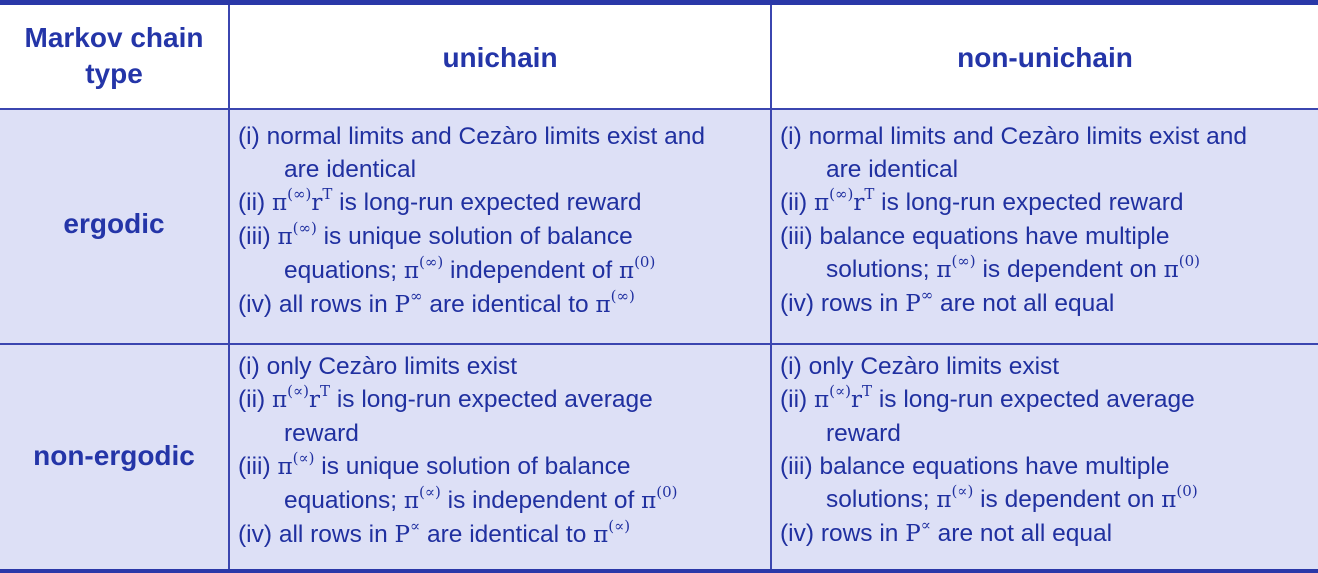  Describe the element at coordinates (659, 571) in the screenshot. I see `table-bottom-border` at that location.